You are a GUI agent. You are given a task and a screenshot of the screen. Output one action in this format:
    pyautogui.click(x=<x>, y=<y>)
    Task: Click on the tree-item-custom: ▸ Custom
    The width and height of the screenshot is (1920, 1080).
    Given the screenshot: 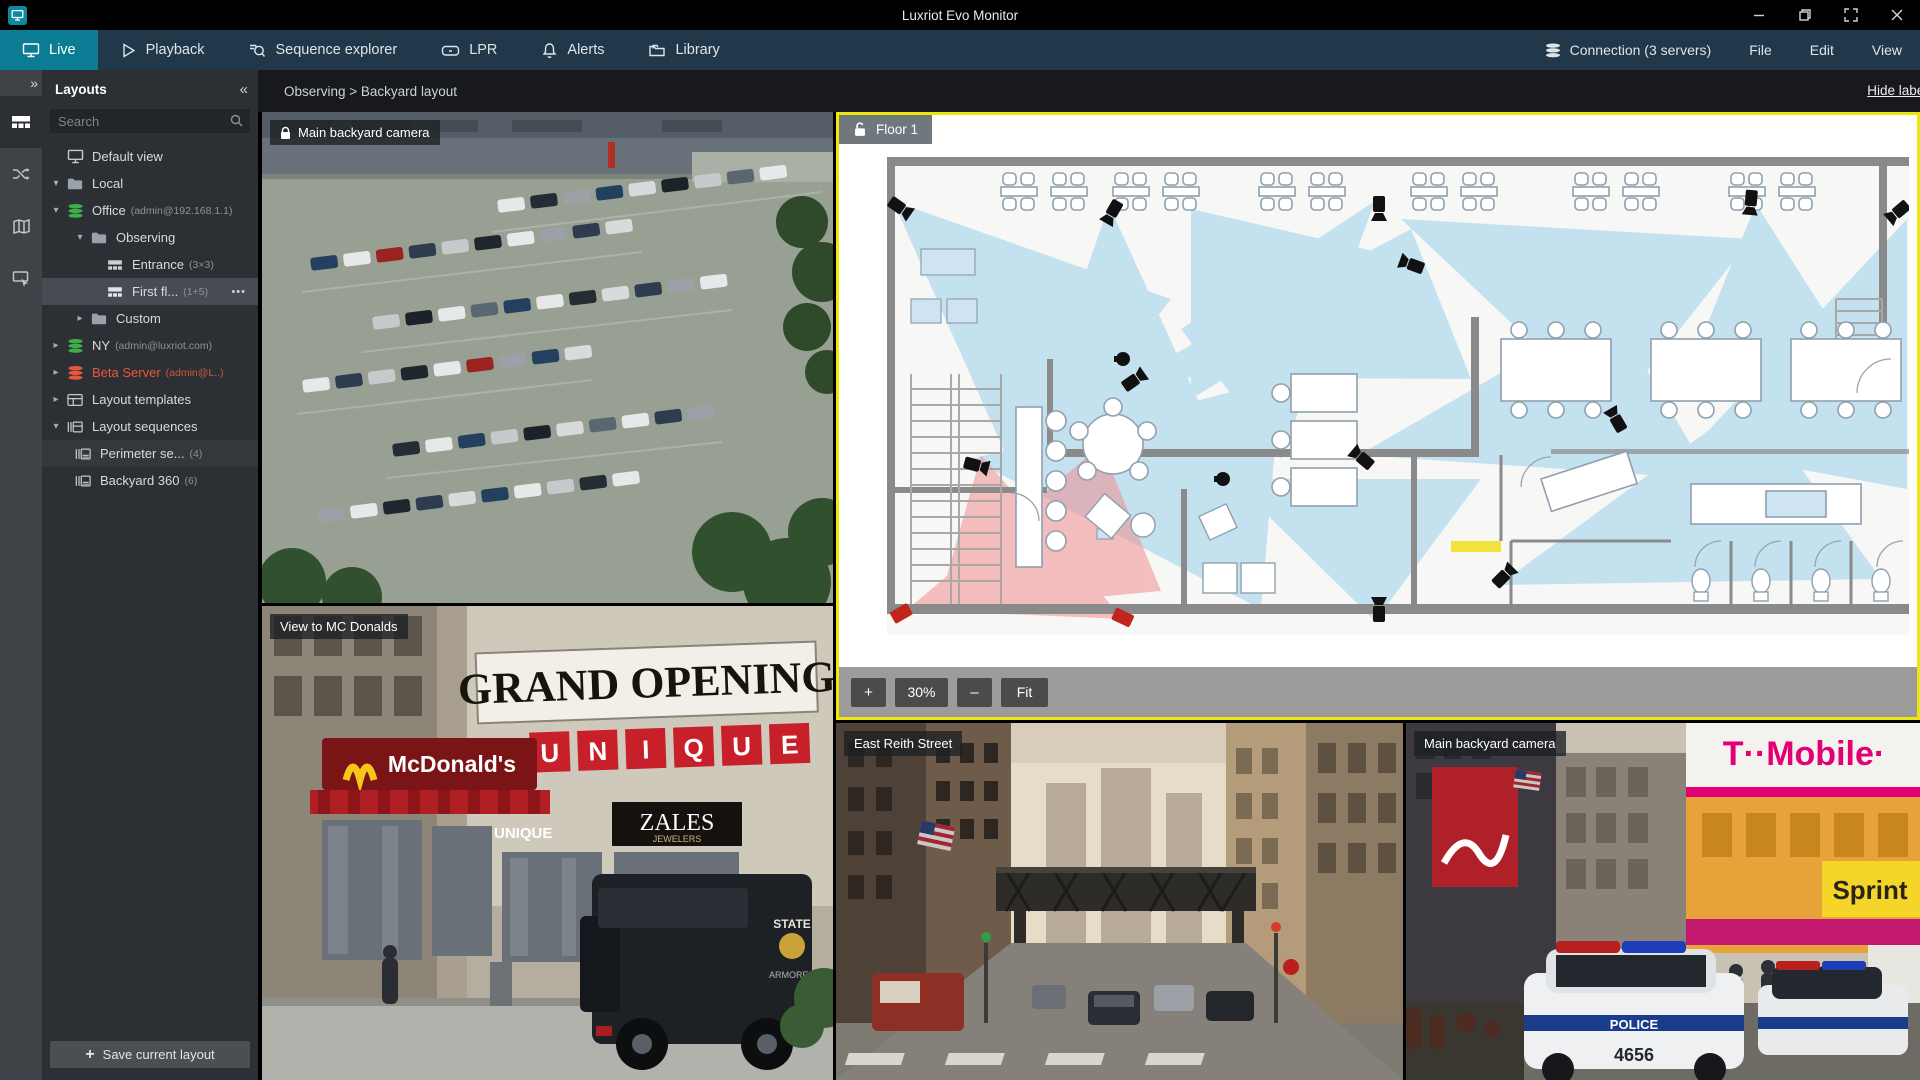 What is the action you would take?
    pyautogui.click(x=150, y=318)
    